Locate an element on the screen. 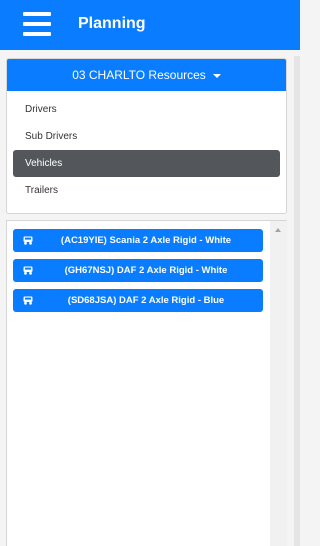  resources-dropdown: 03 CHARLTO Resources is located at coordinates (146, 75).